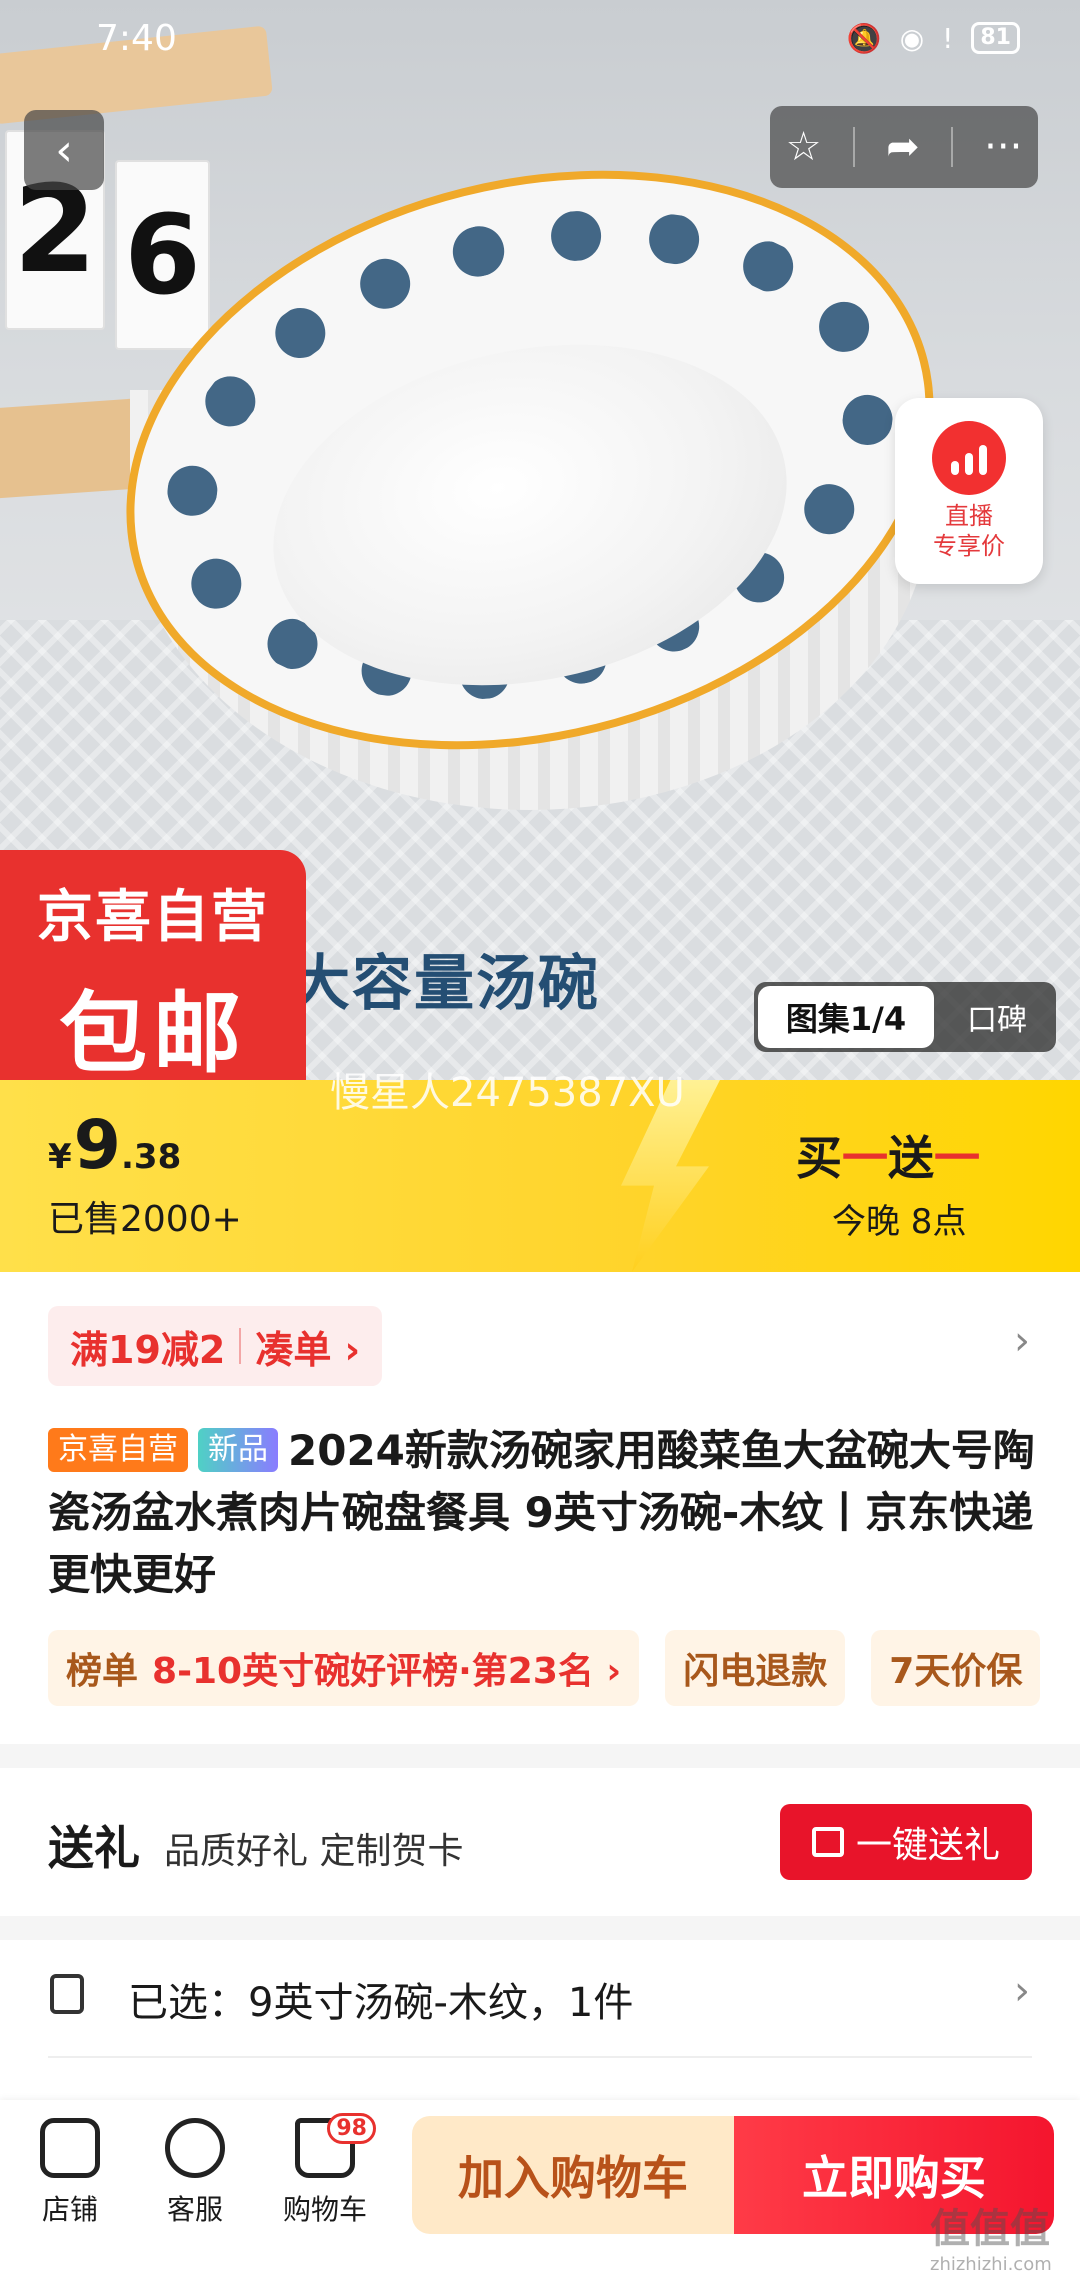  I want to click on price-currency: ¥, so click(60, 1157).